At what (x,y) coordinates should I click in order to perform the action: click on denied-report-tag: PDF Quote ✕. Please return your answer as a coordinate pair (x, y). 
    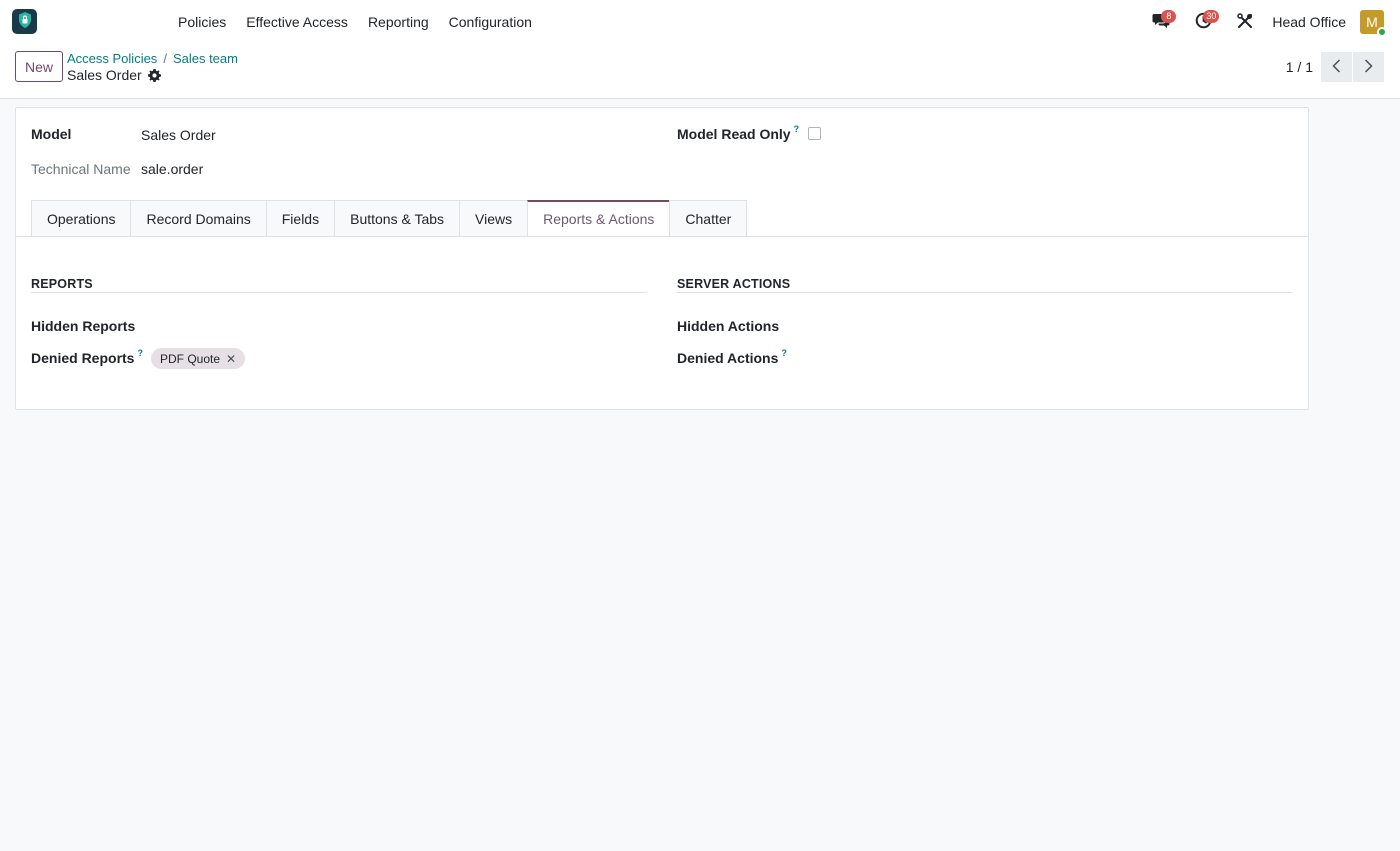
    Looking at the image, I should click on (198, 358).